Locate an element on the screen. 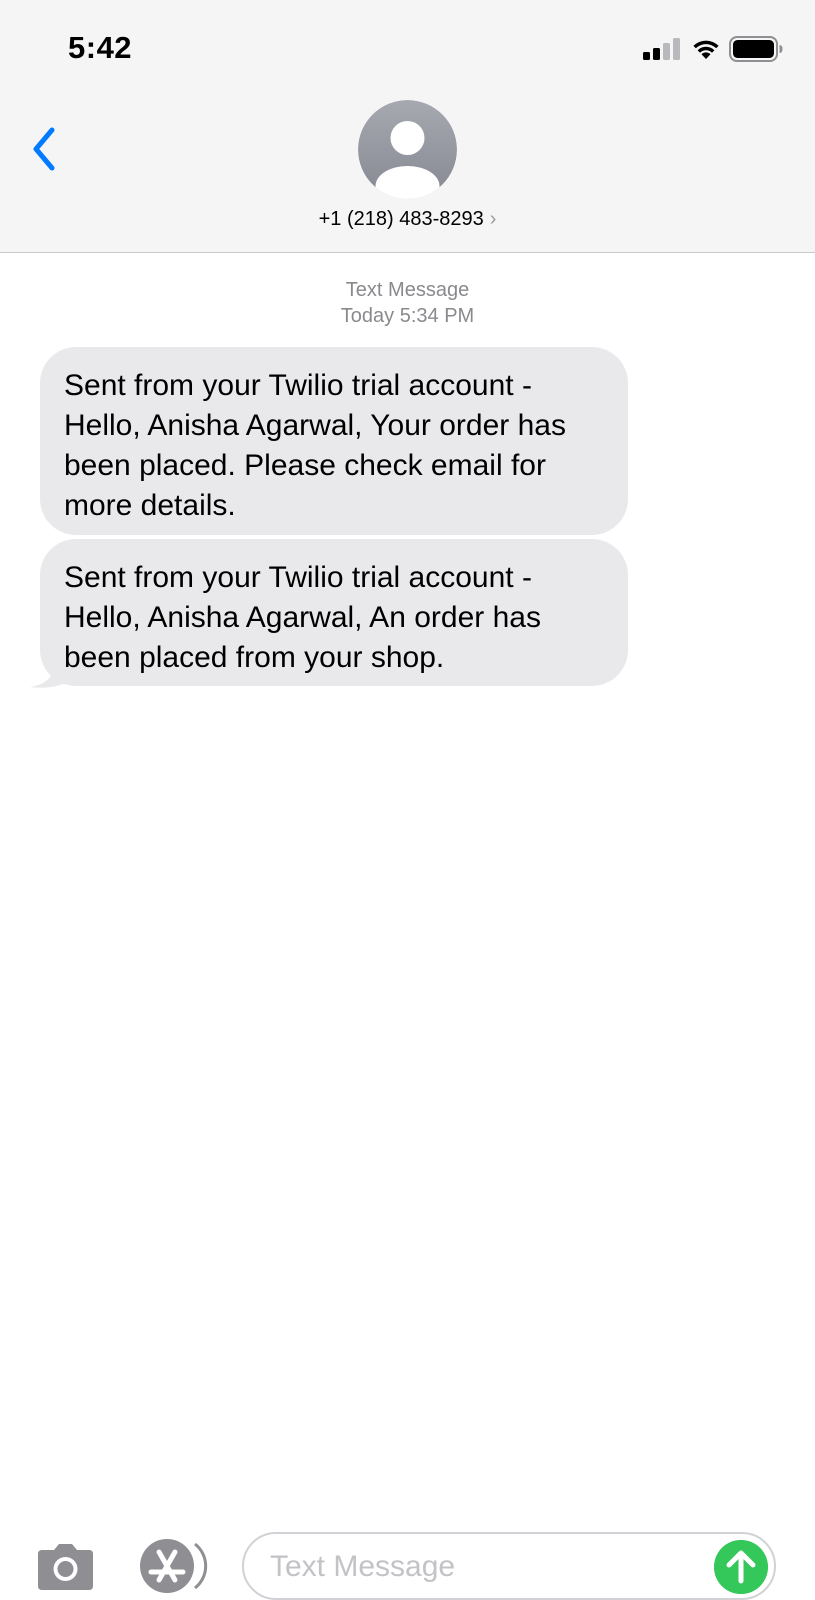 The image size is (815, 1600). battery-icon is located at coordinates (756, 49).